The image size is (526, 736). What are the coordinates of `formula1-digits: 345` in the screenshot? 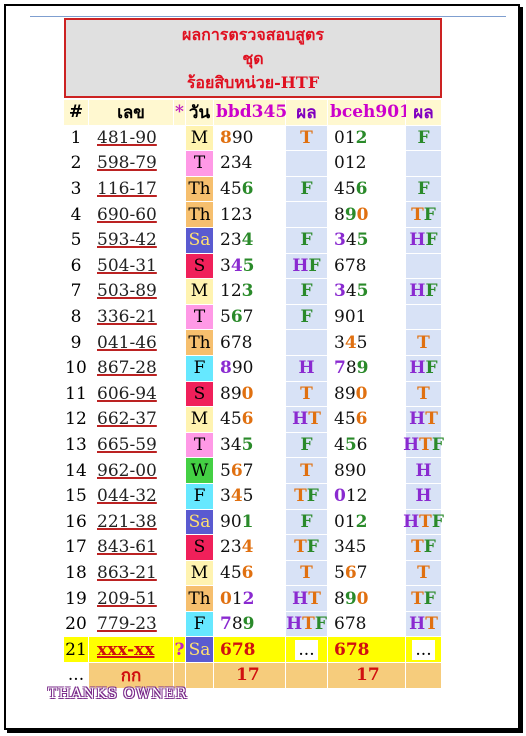 It's located at (250, 496).